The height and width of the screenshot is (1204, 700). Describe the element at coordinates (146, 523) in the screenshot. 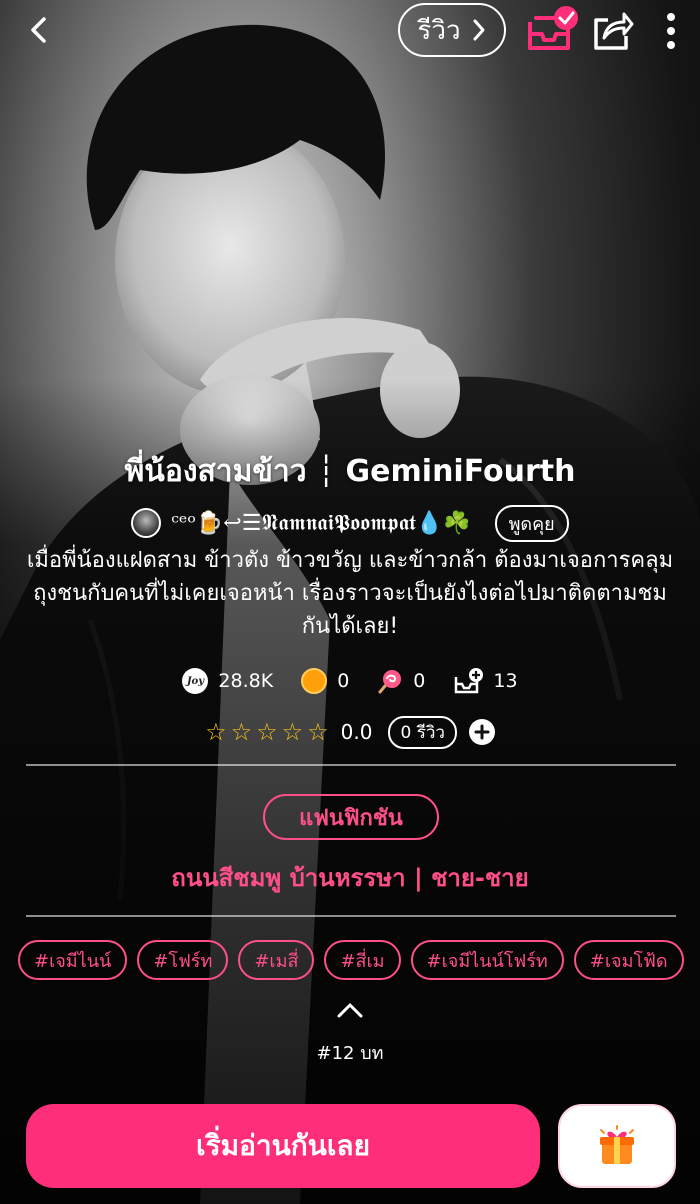

I see `author-avatar` at that location.